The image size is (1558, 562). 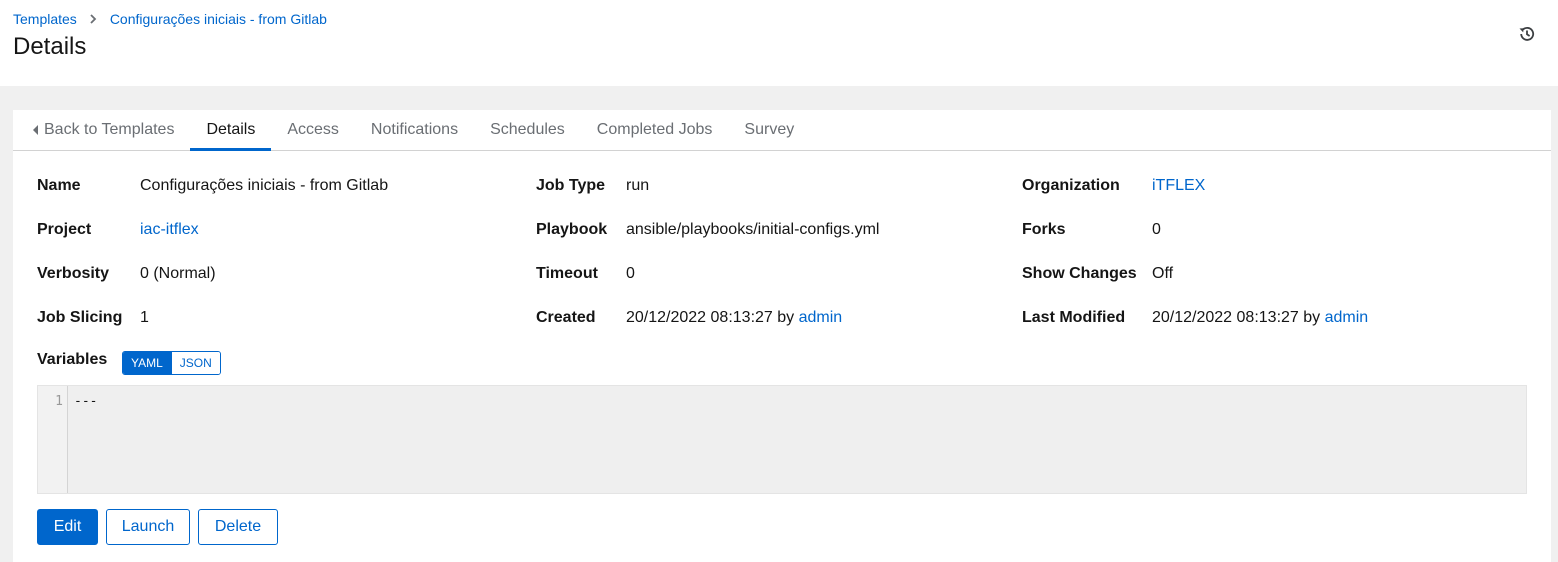 I want to click on json-toggle-button: JSON, so click(x=195, y=363).